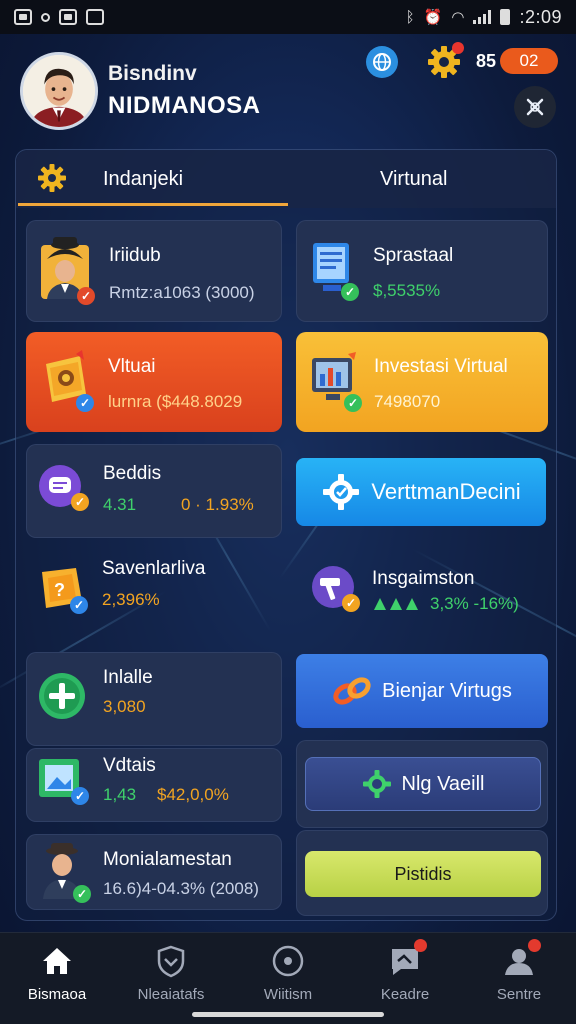 This screenshot has width=576, height=1024. I want to click on link-chain-icon, so click(352, 691).